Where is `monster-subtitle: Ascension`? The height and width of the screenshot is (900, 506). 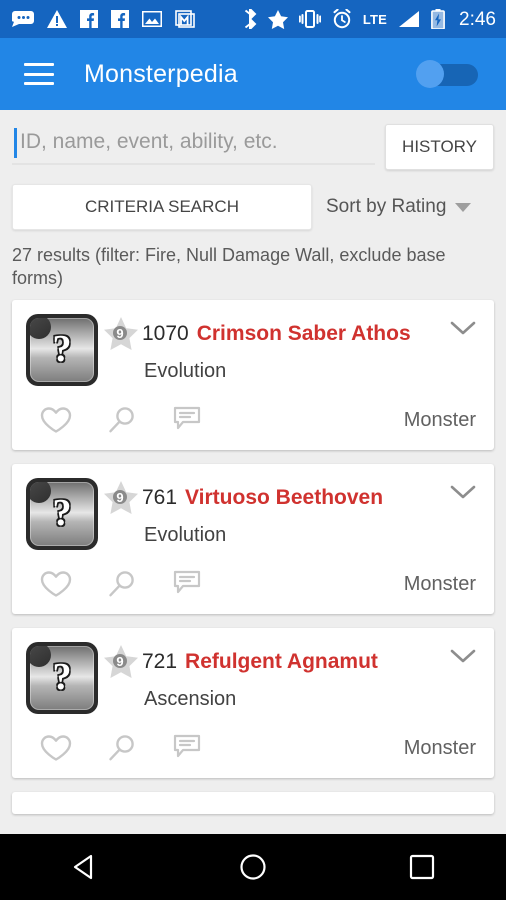
monster-subtitle: Ascension is located at coordinates (190, 699).